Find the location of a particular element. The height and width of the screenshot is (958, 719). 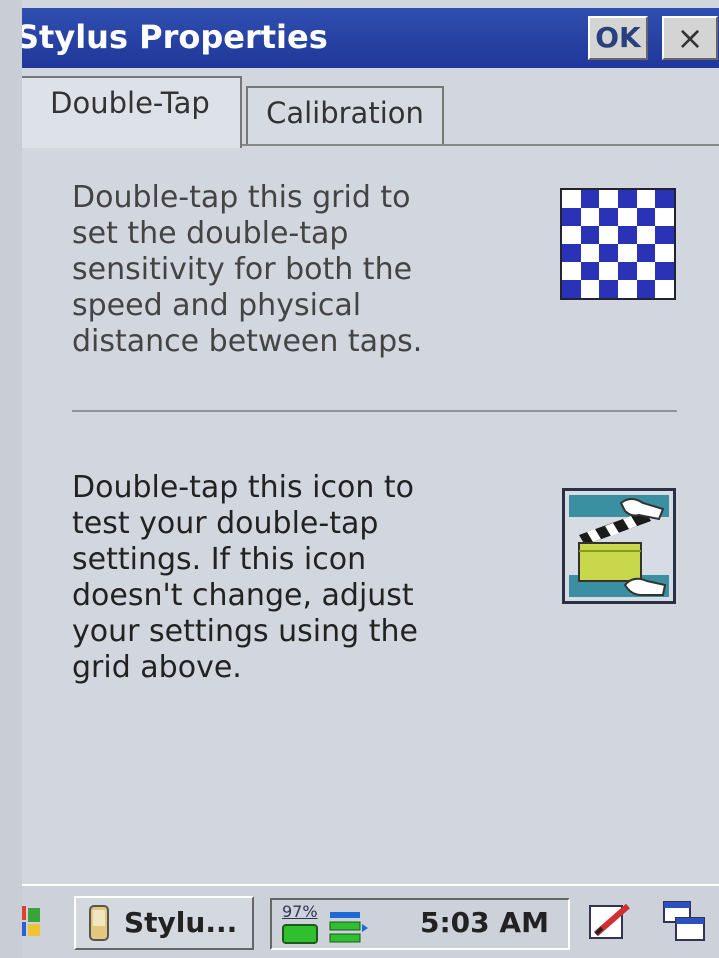

taskbar: Stylu... 97% 5:03 AM is located at coordinates (370, 921).